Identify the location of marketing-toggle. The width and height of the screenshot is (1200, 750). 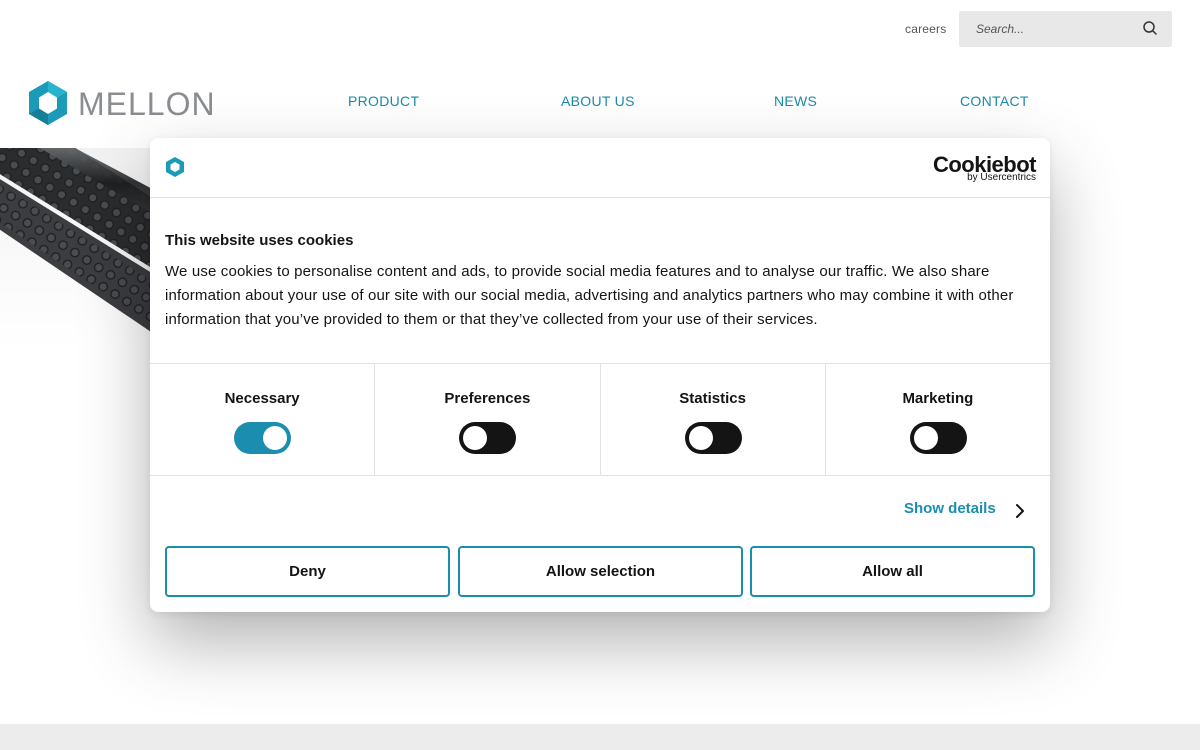
(938, 438).